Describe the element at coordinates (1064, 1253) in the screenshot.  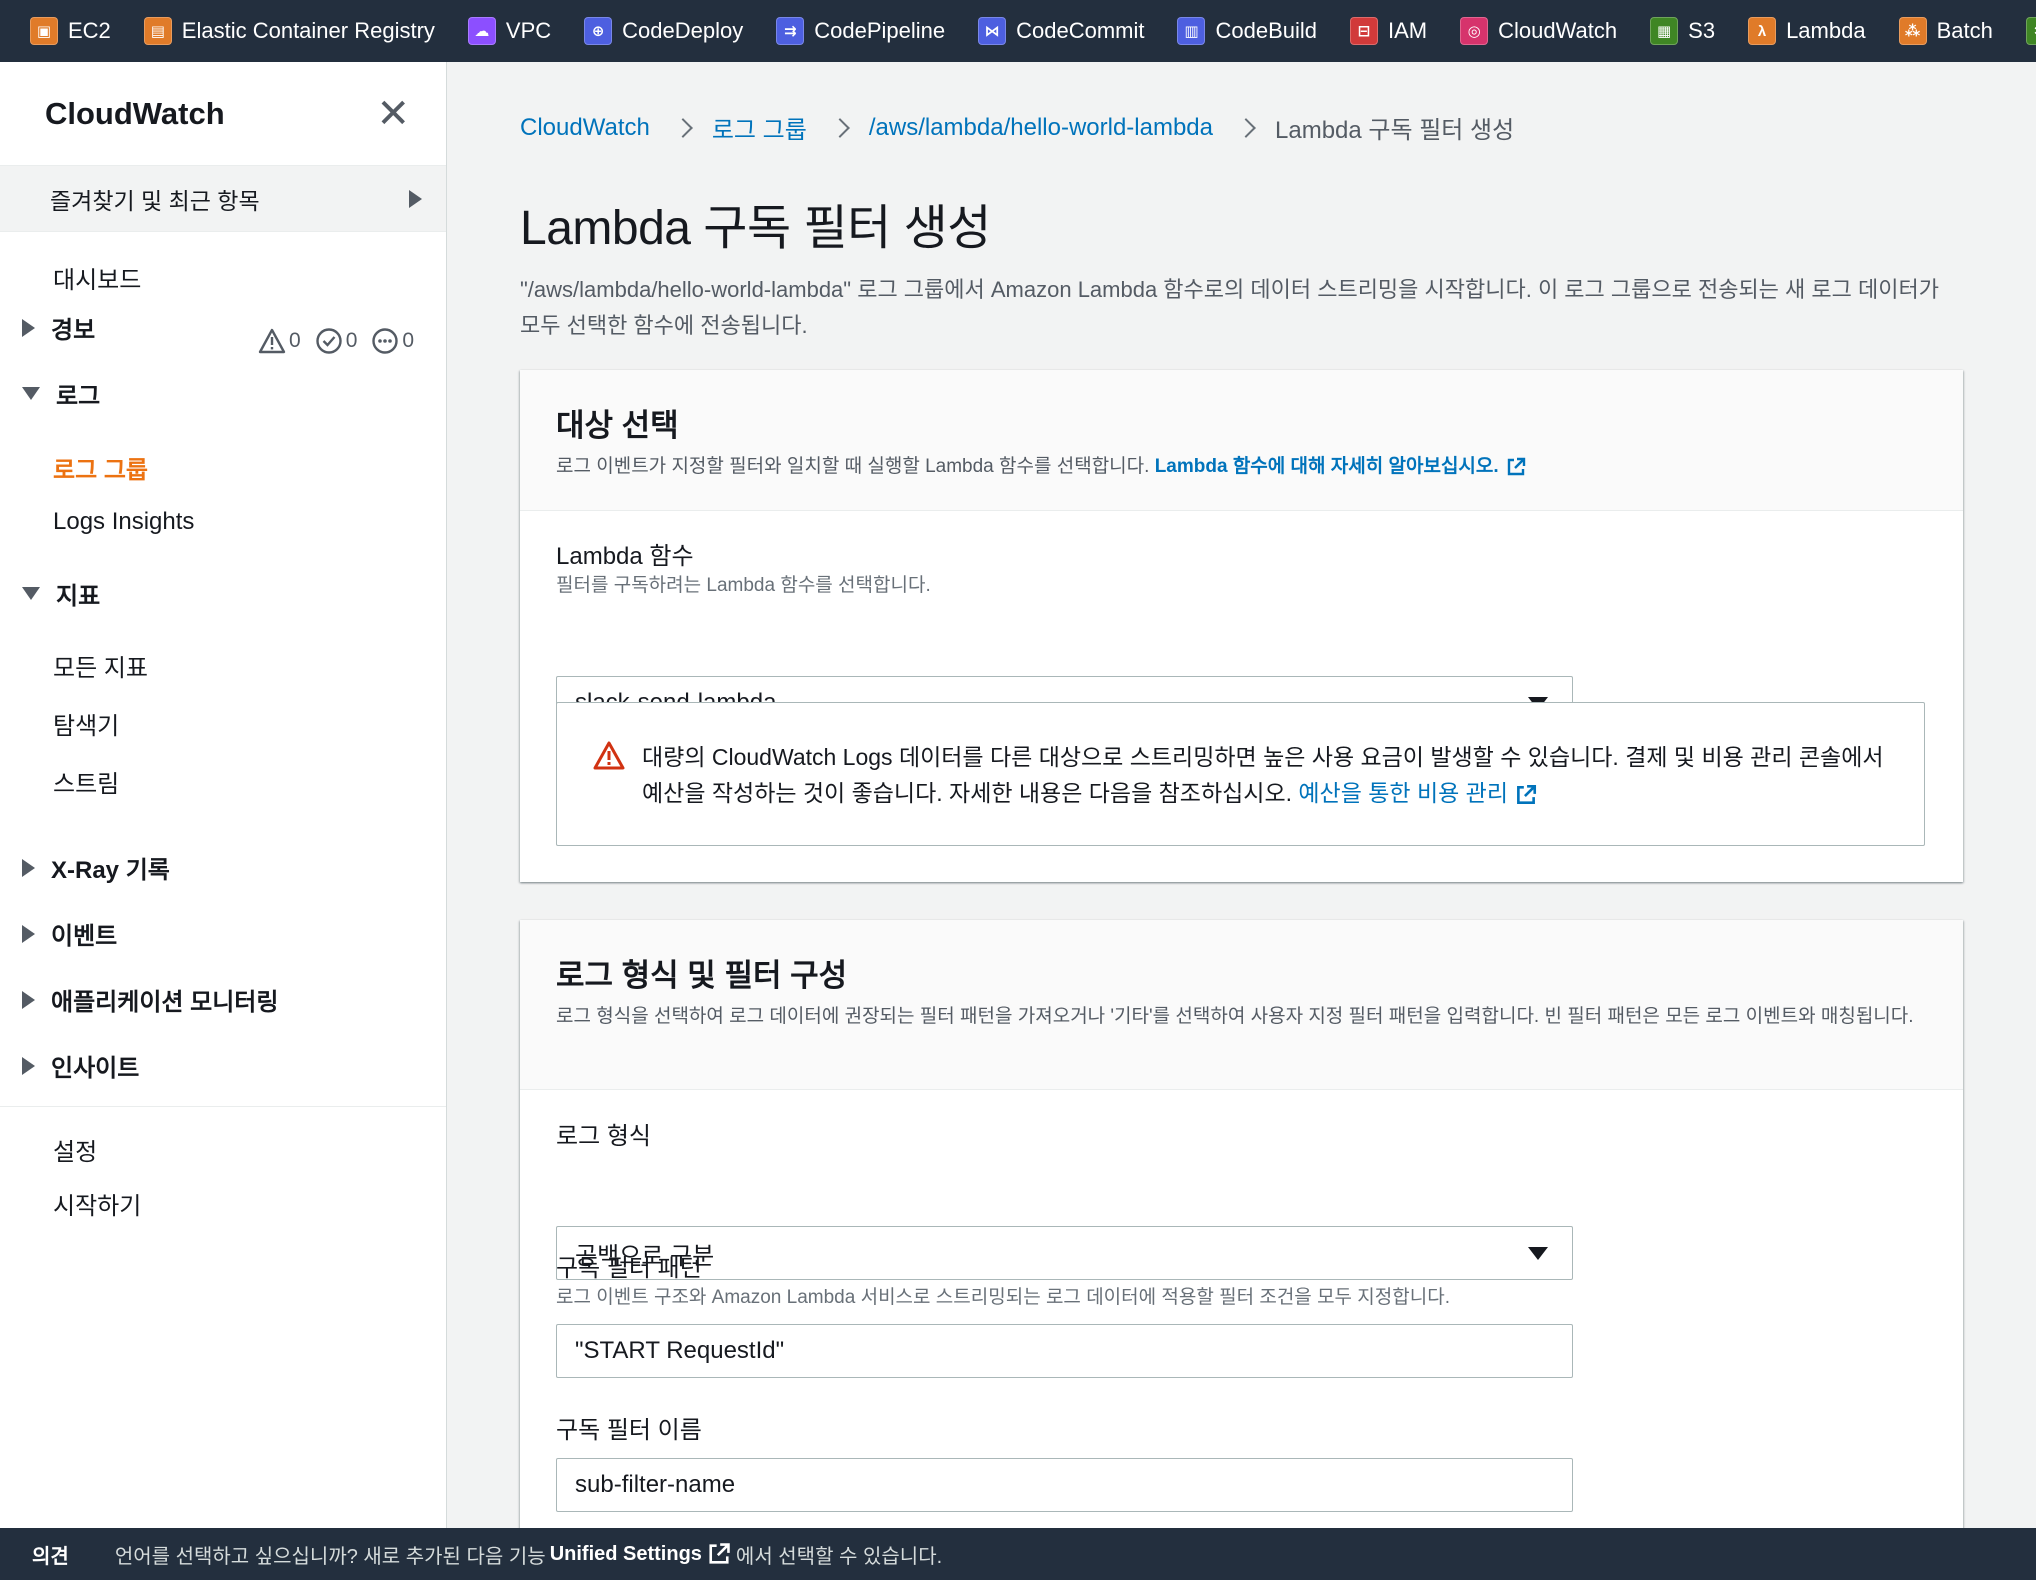
I see `log-format-select: 공백으로 구분` at that location.